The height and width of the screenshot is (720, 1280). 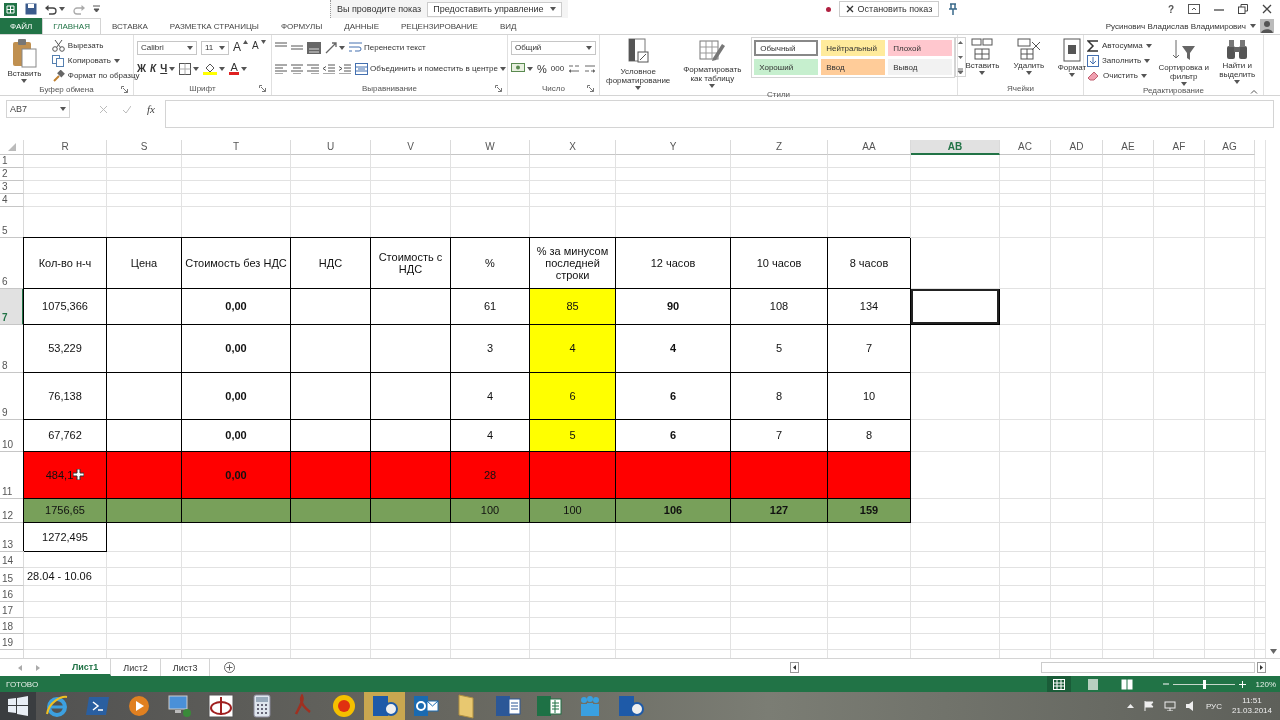 What do you see at coordinates (301, 26) in the screenshot?
I see `ribbon-tab: ФОРМУЛЫ` at bounding box center [301, 26].